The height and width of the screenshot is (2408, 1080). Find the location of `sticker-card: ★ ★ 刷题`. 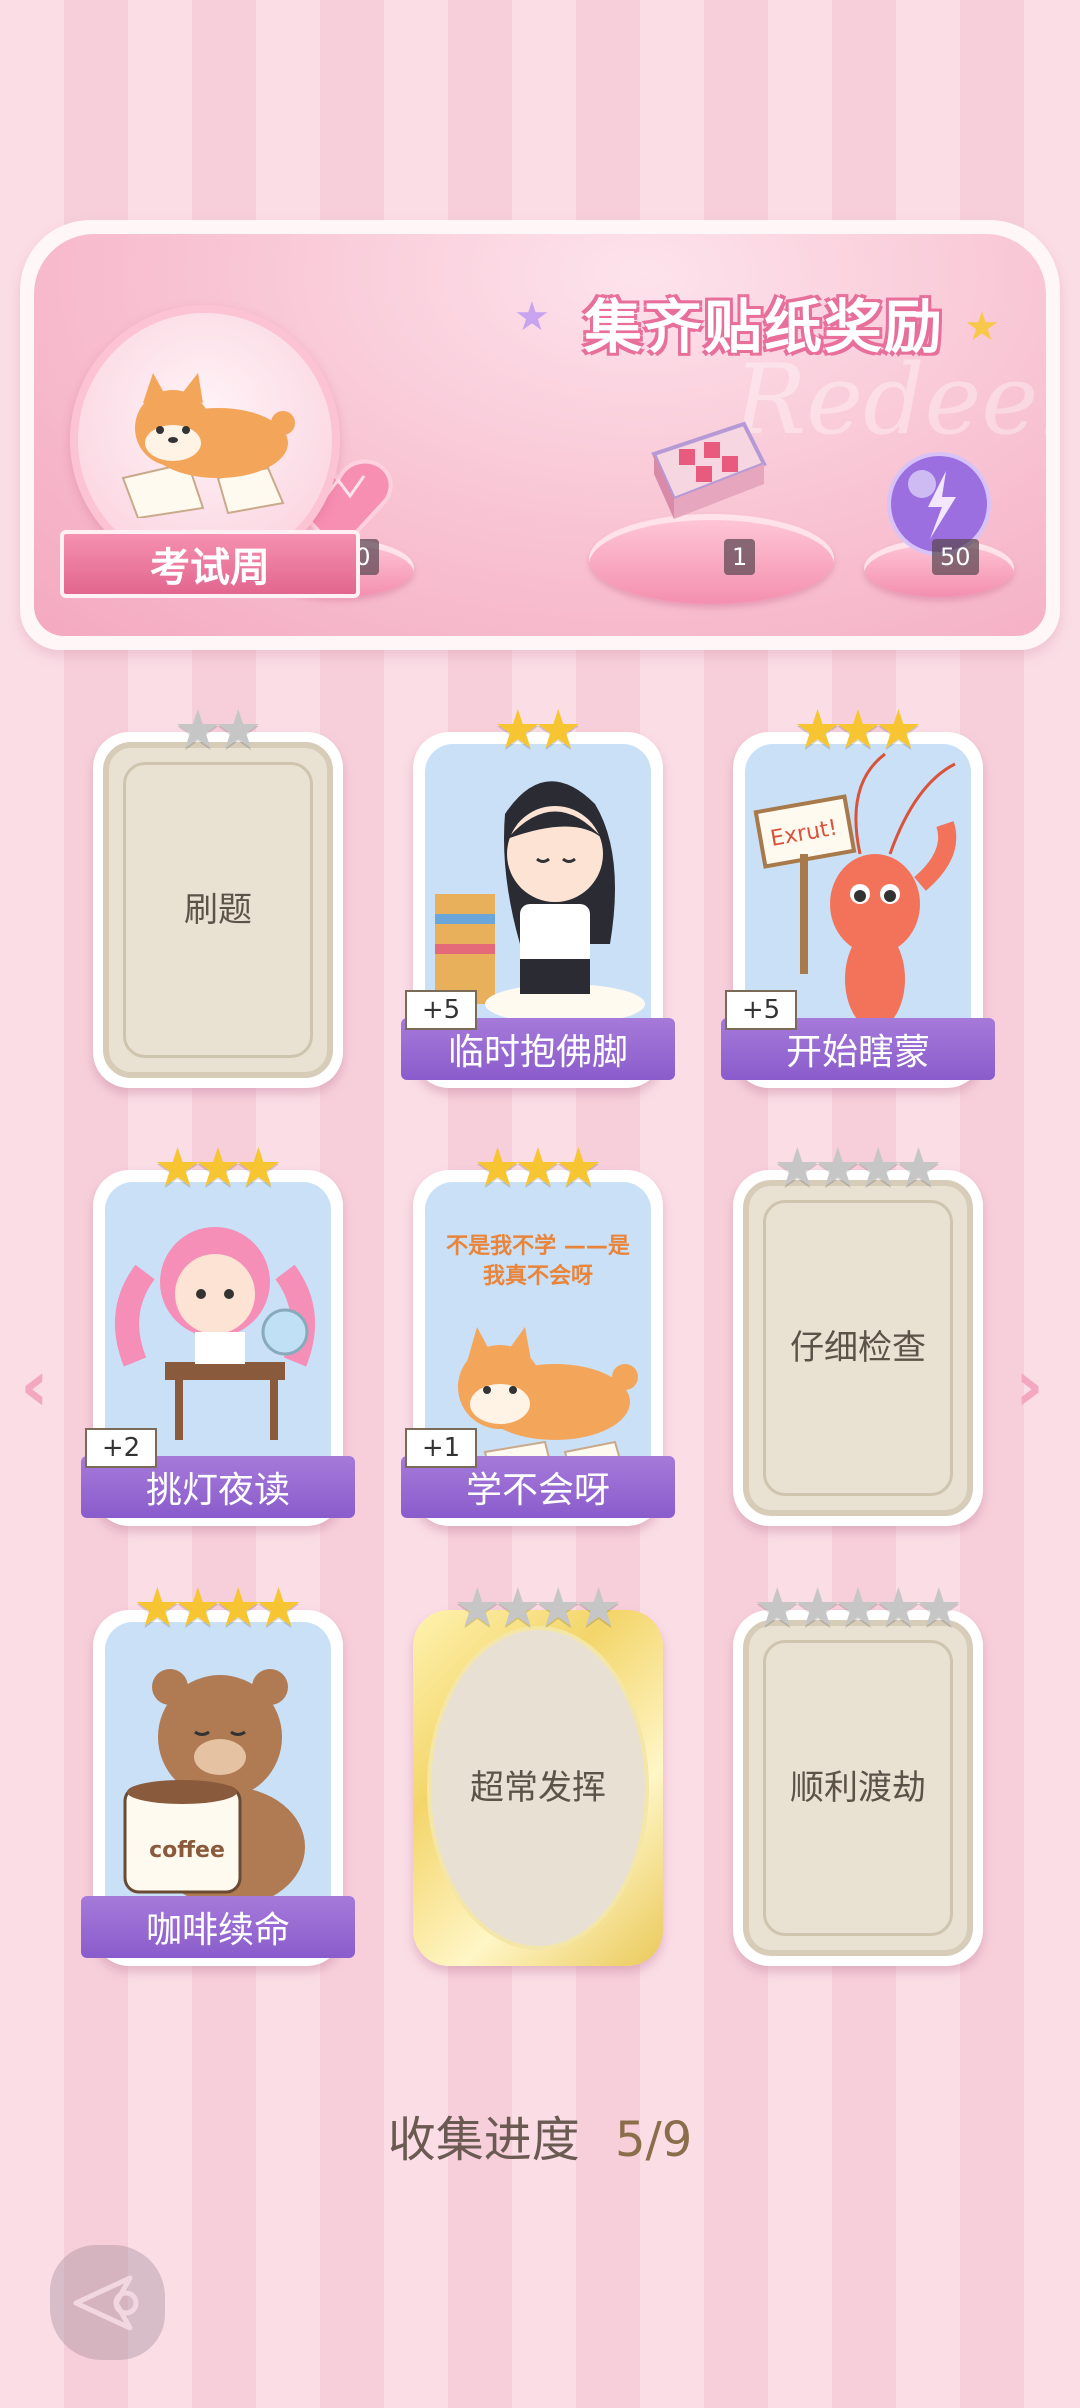

sticker-card: ★ ★ 刷题 is located at coordinates (218, 895).